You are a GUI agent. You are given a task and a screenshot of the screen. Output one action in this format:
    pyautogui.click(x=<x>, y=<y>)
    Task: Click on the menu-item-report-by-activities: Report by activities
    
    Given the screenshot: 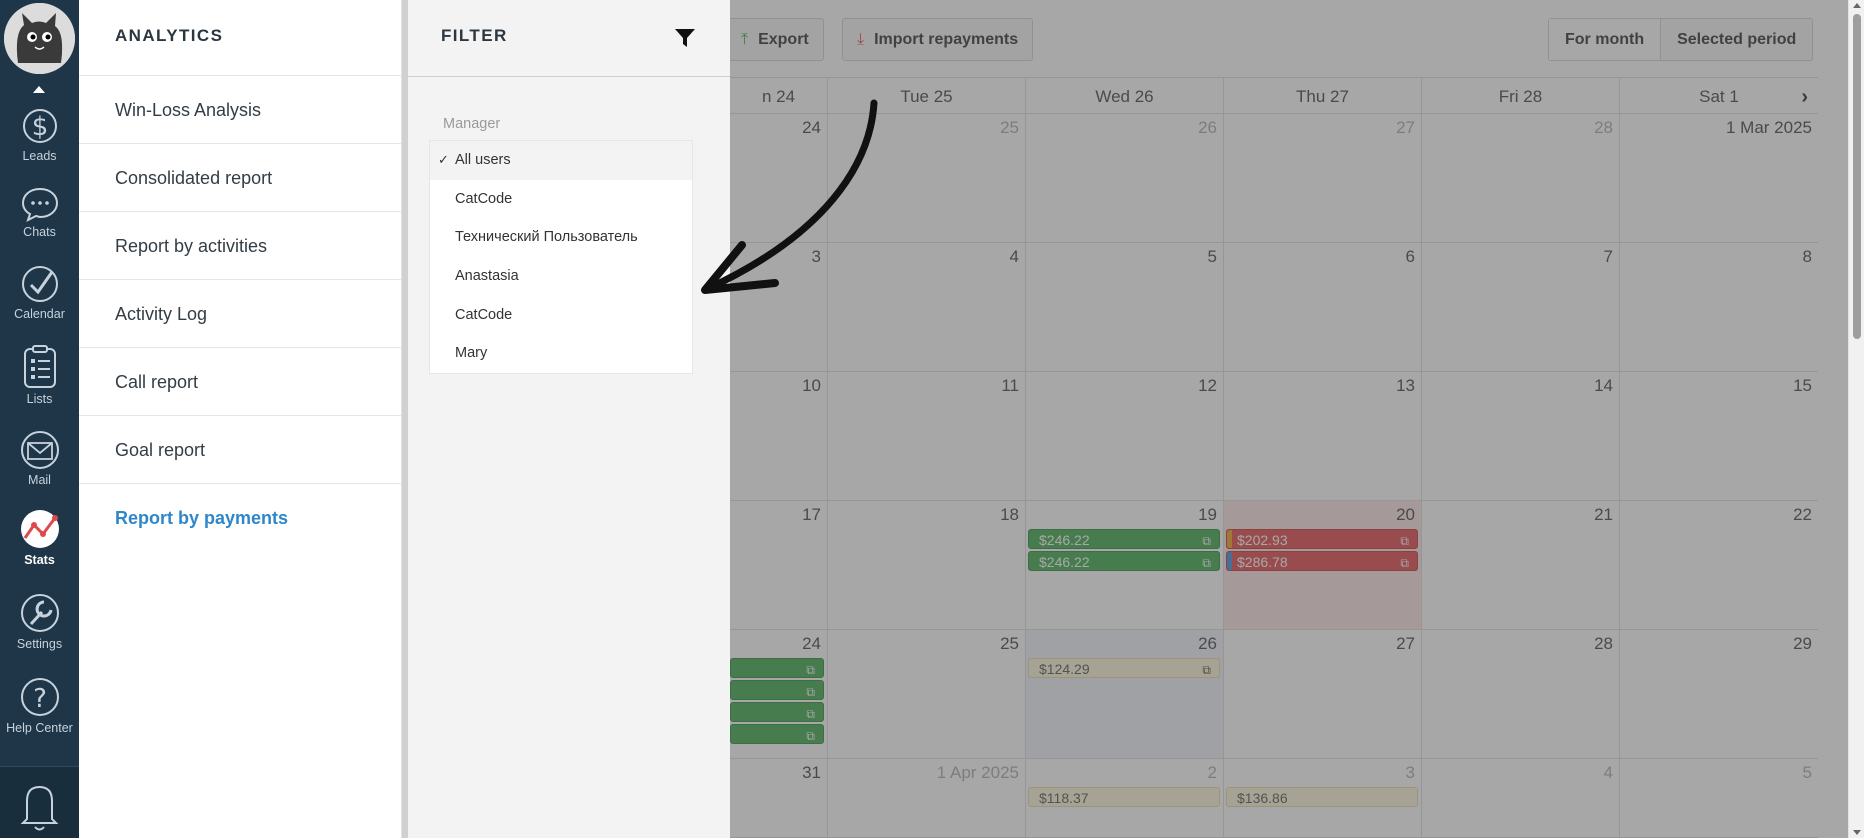 What is the action you would take?
    pyautogui.click(x=240, y=246)
    